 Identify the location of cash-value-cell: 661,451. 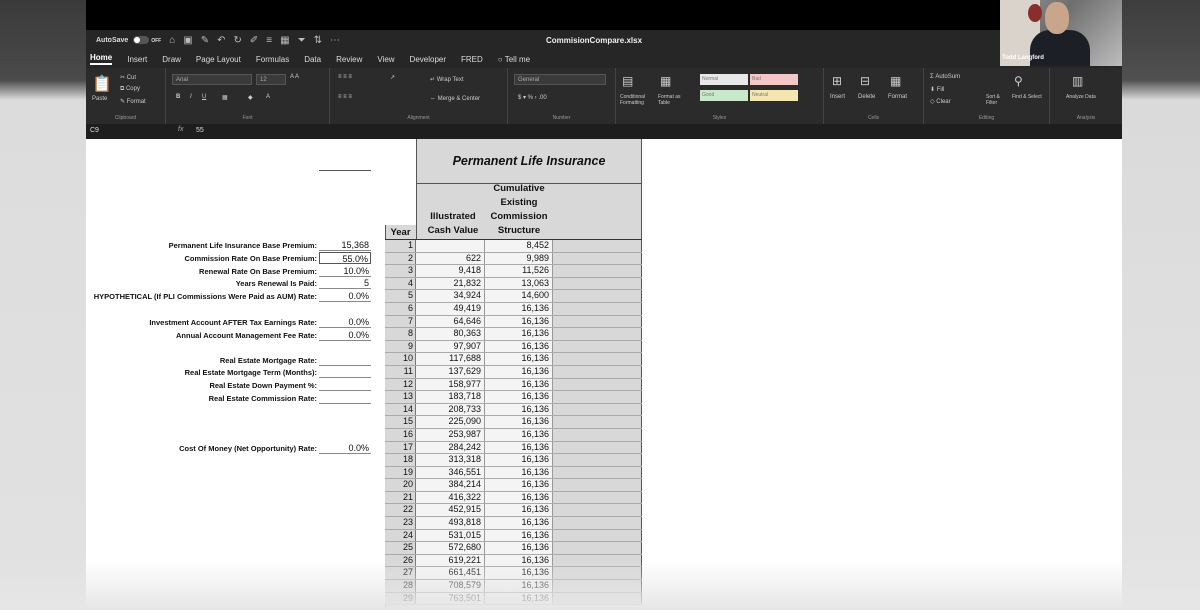
(450, 573).